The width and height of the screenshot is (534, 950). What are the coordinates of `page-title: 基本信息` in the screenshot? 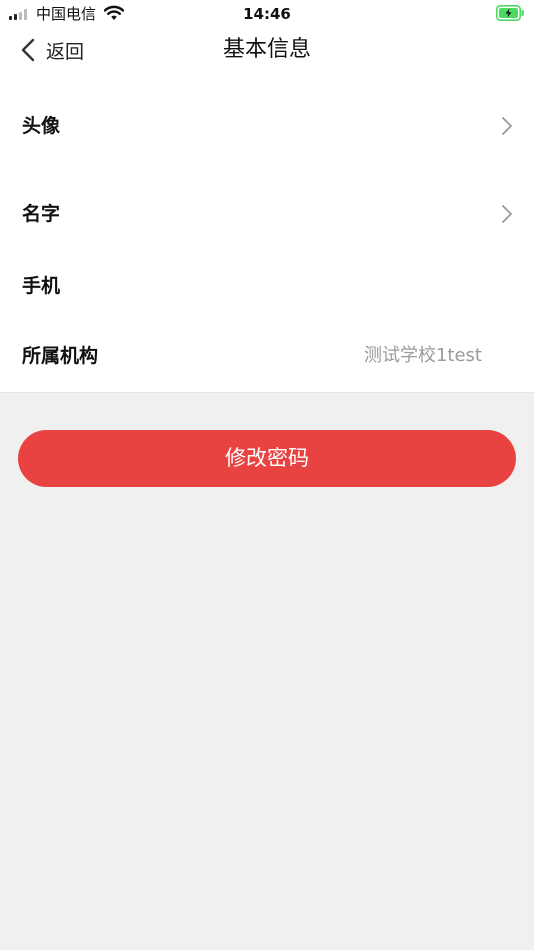 It's located at (266, 49).